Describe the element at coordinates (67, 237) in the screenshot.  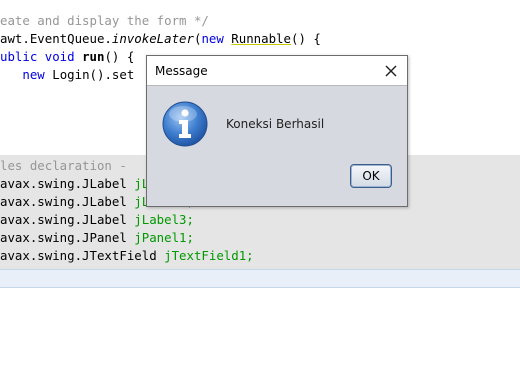
I see `declaration-type: avax.swing.JPanel` at that location.